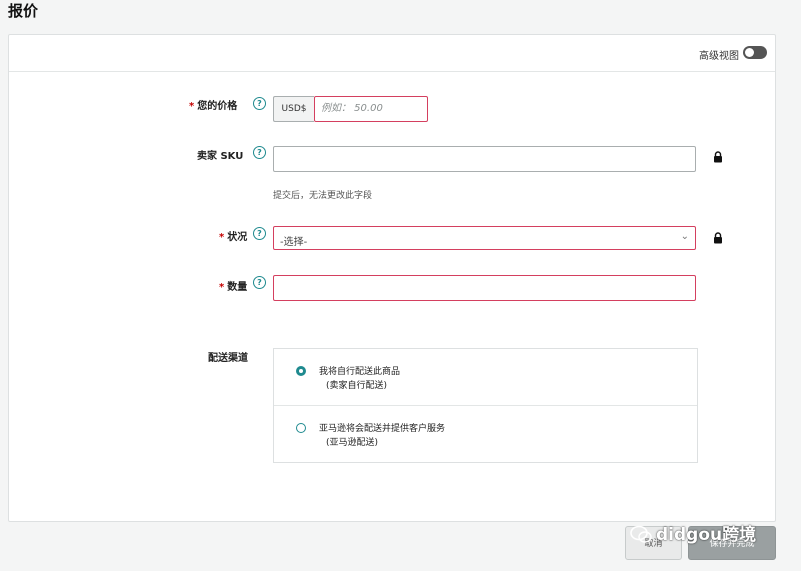 The image size is (801, 571). What do you see at coordinates (294, 242) in the screenshot?
I see `condition-selected-value: -选择-` at bounding box center [294, 242].